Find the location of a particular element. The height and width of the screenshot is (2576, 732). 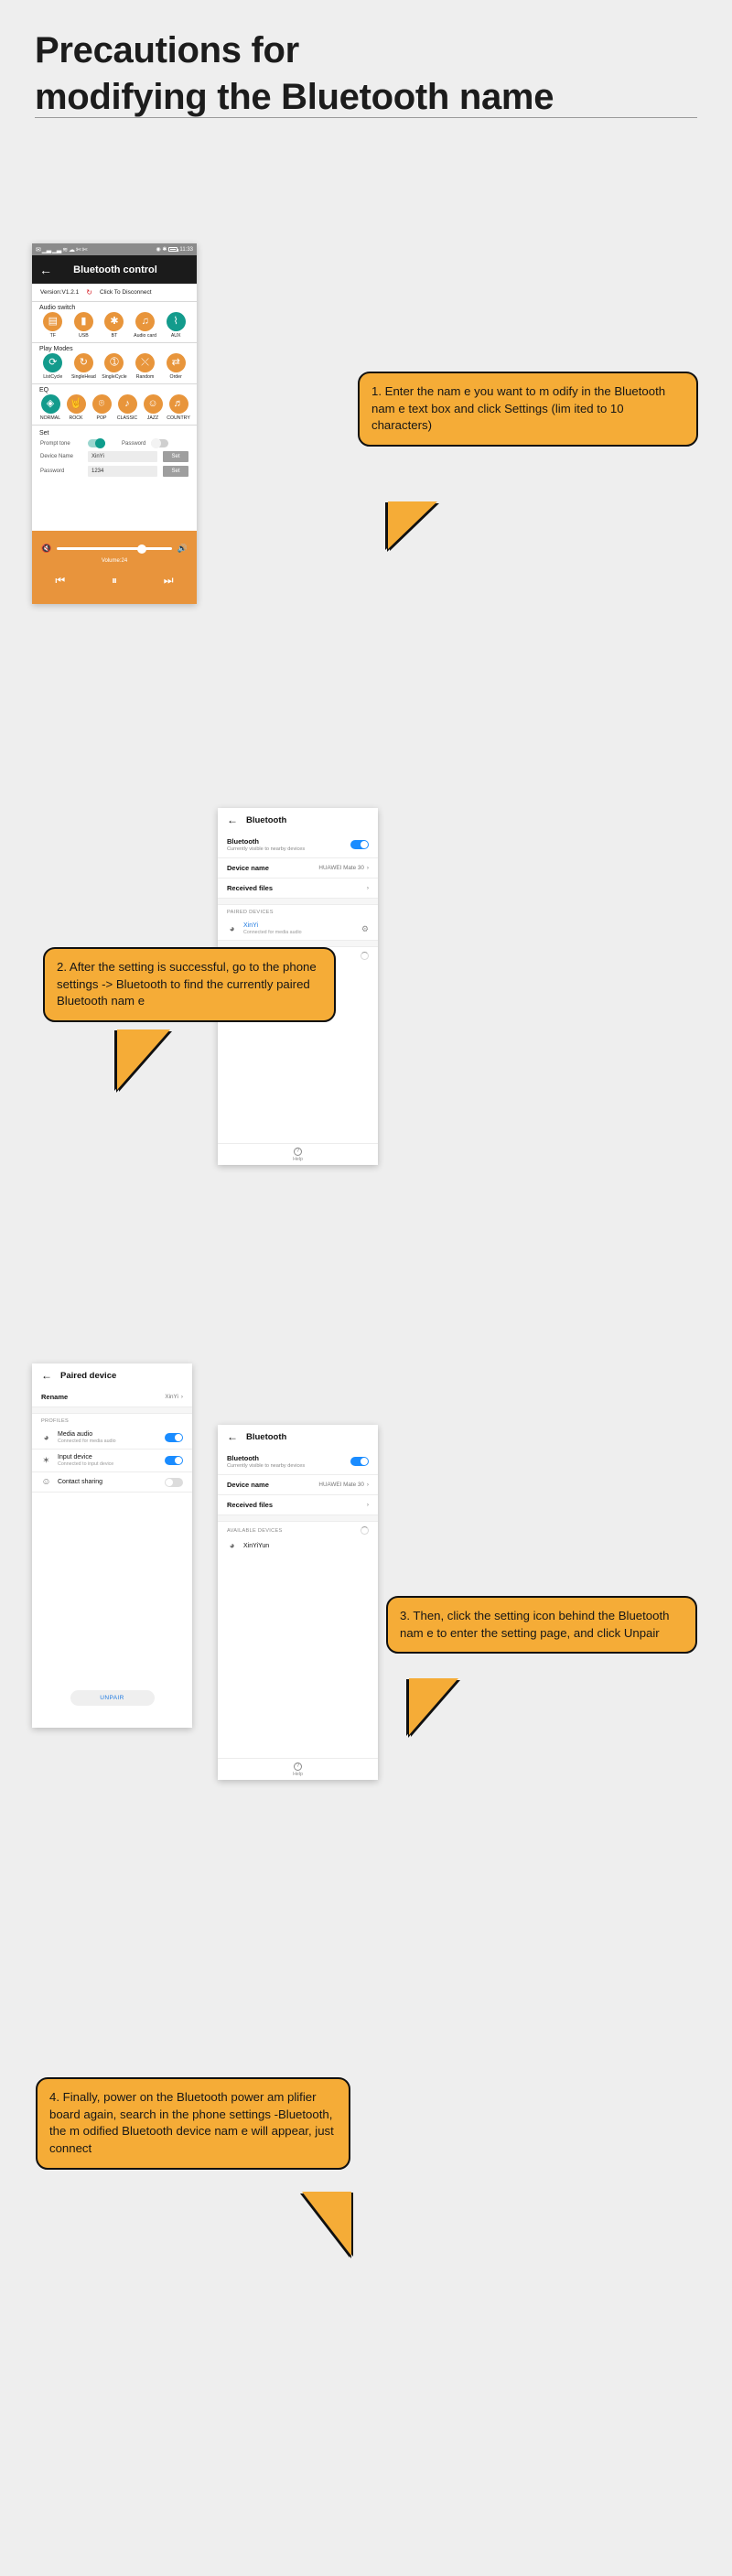

password-toggle-label: Password is located at coordinates (134, 443).